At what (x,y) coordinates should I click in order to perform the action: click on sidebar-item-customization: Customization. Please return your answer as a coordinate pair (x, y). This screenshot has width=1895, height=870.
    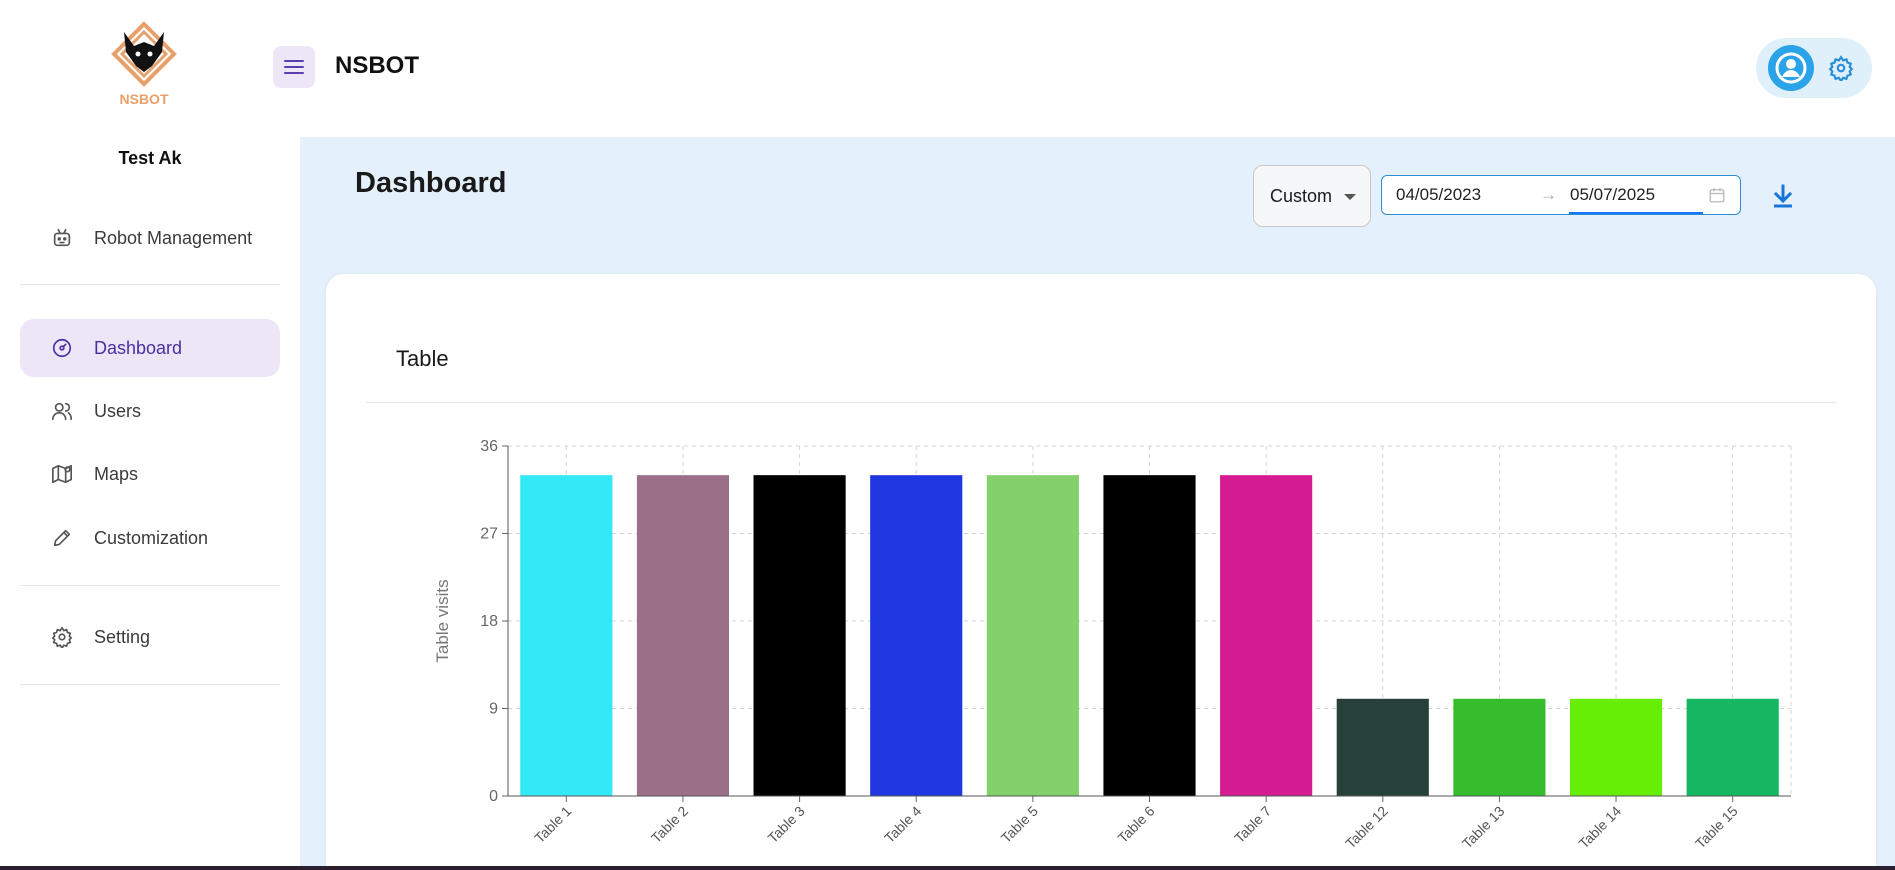
    Looking at the image, I should click on (150, 538).